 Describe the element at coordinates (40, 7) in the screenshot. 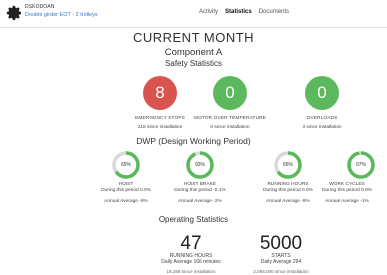

I see `device-id: DSKODOAN` at that location.